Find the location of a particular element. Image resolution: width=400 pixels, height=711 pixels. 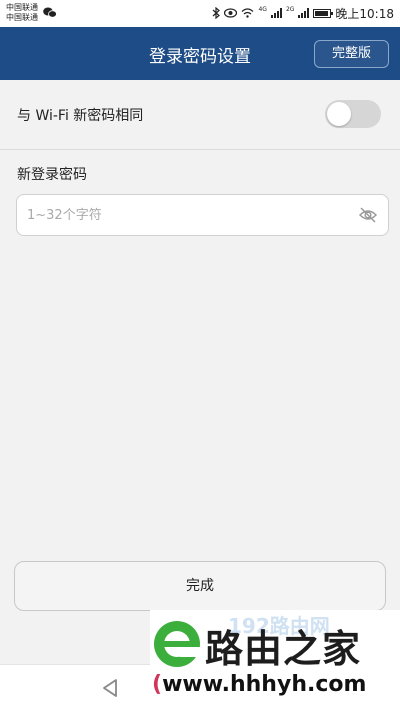

done-button: 完成 is located at coordinates (200, 586).